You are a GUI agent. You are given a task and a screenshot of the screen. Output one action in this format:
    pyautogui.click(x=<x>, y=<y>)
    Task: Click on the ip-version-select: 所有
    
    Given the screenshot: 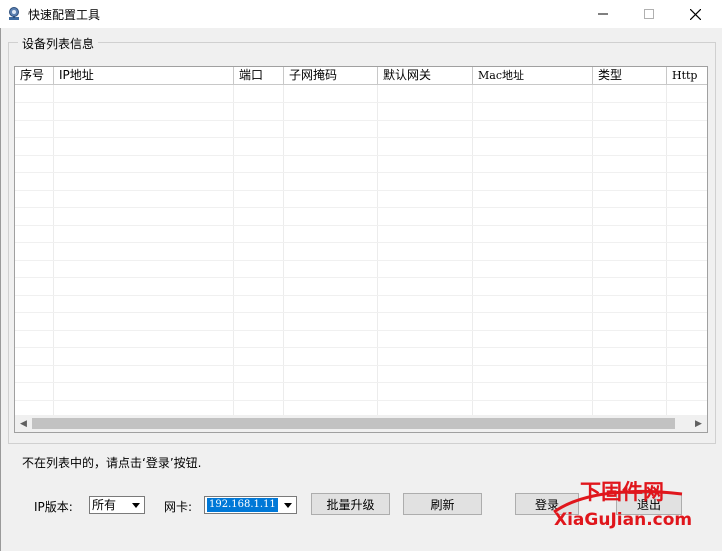 What is the action you would take?
    pyautogui.click(x=117, y=505)
    